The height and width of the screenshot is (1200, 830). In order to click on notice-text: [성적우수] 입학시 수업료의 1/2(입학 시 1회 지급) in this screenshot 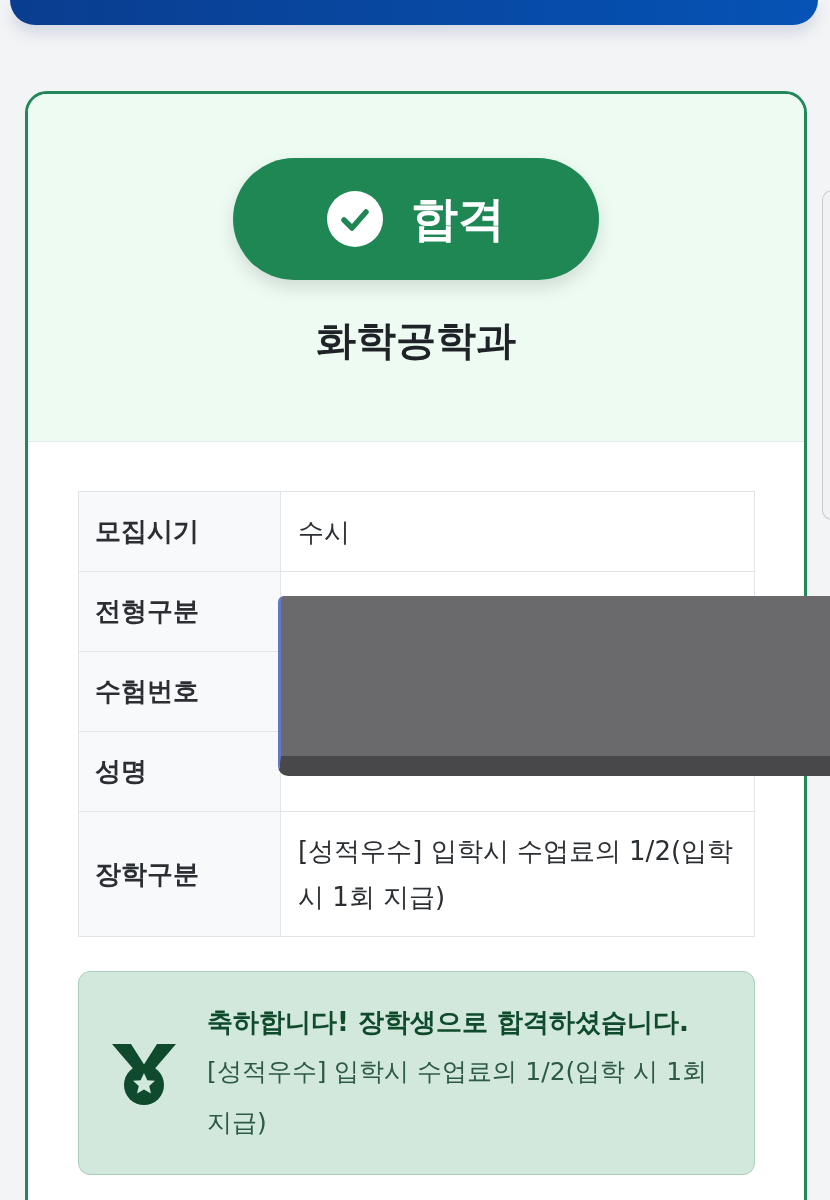, I will do `click(458, 1097)`.